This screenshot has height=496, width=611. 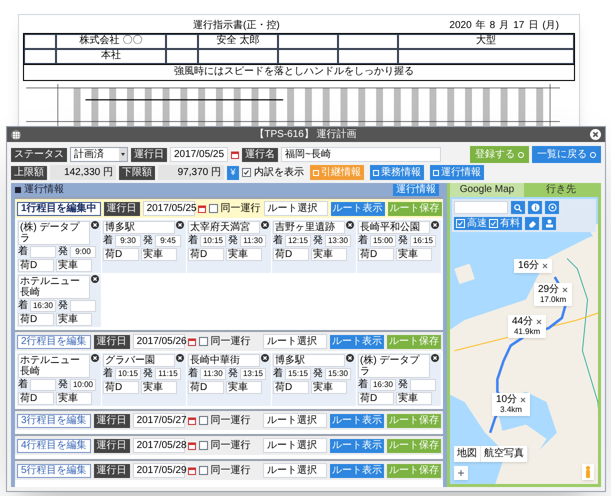 I want to click on search-button, so click(x=518, y=207).